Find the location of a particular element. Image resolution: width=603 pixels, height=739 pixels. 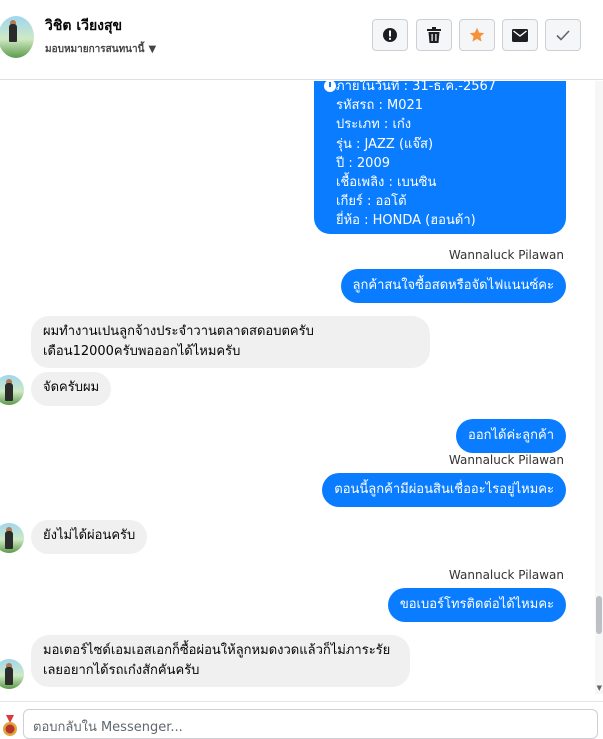

incoming-message: จัดครับผม is located at coordinates (71, 389).